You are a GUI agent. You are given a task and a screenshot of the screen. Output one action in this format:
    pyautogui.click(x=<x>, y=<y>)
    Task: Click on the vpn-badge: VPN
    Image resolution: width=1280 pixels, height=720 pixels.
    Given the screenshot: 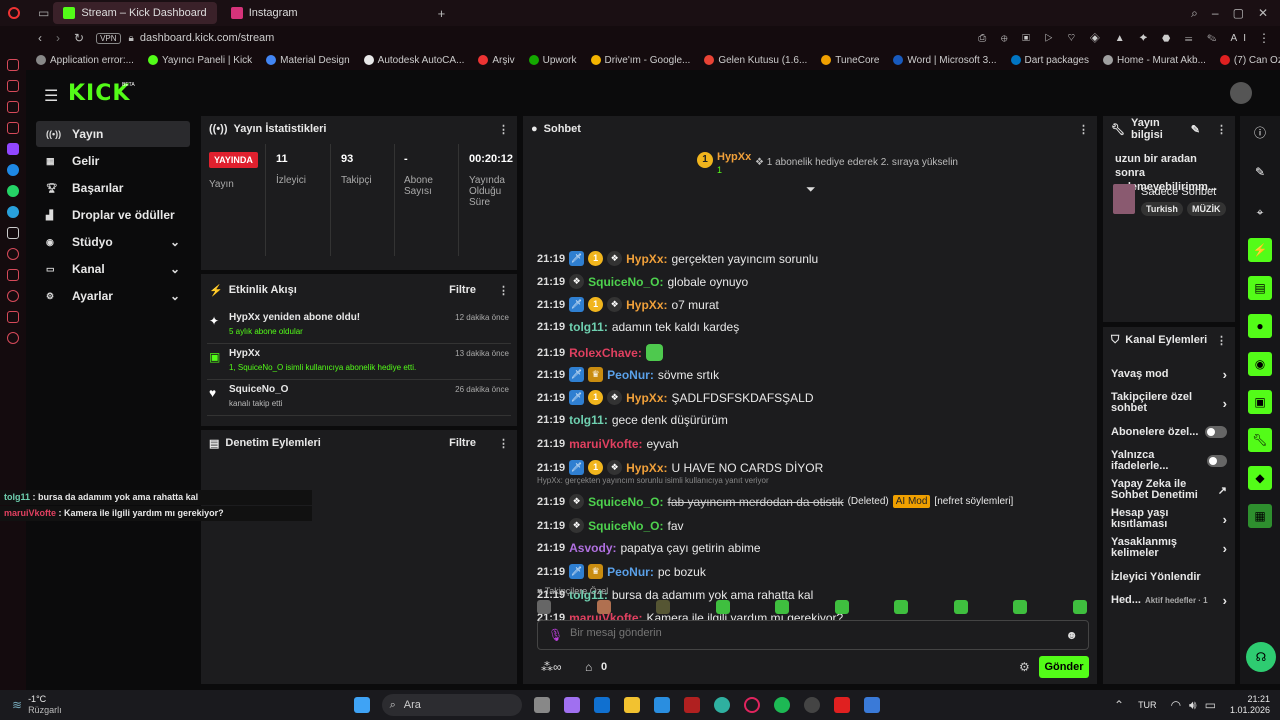 What is the action you would take?
    pyautogui.click(x=108, y=38)
    